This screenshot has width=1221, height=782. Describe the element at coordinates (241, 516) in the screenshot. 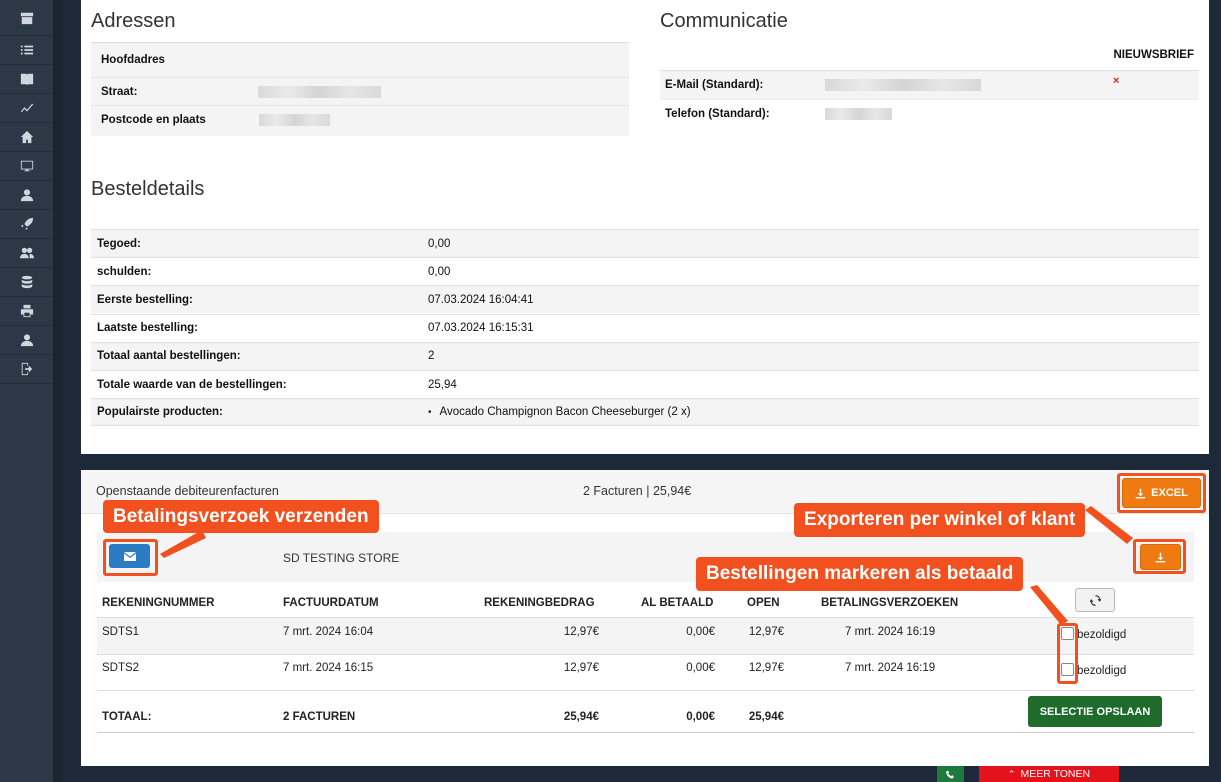

I see `callout-send-request: Betalingsverzoek verzenden` at that location.